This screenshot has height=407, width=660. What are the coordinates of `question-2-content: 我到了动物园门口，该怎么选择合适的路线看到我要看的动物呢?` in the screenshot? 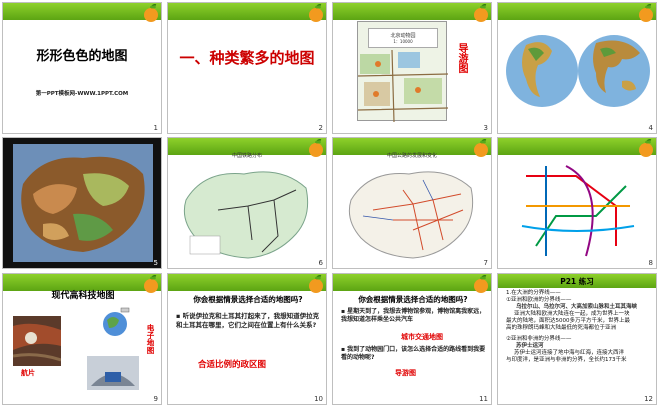 It's located at (413, 353).